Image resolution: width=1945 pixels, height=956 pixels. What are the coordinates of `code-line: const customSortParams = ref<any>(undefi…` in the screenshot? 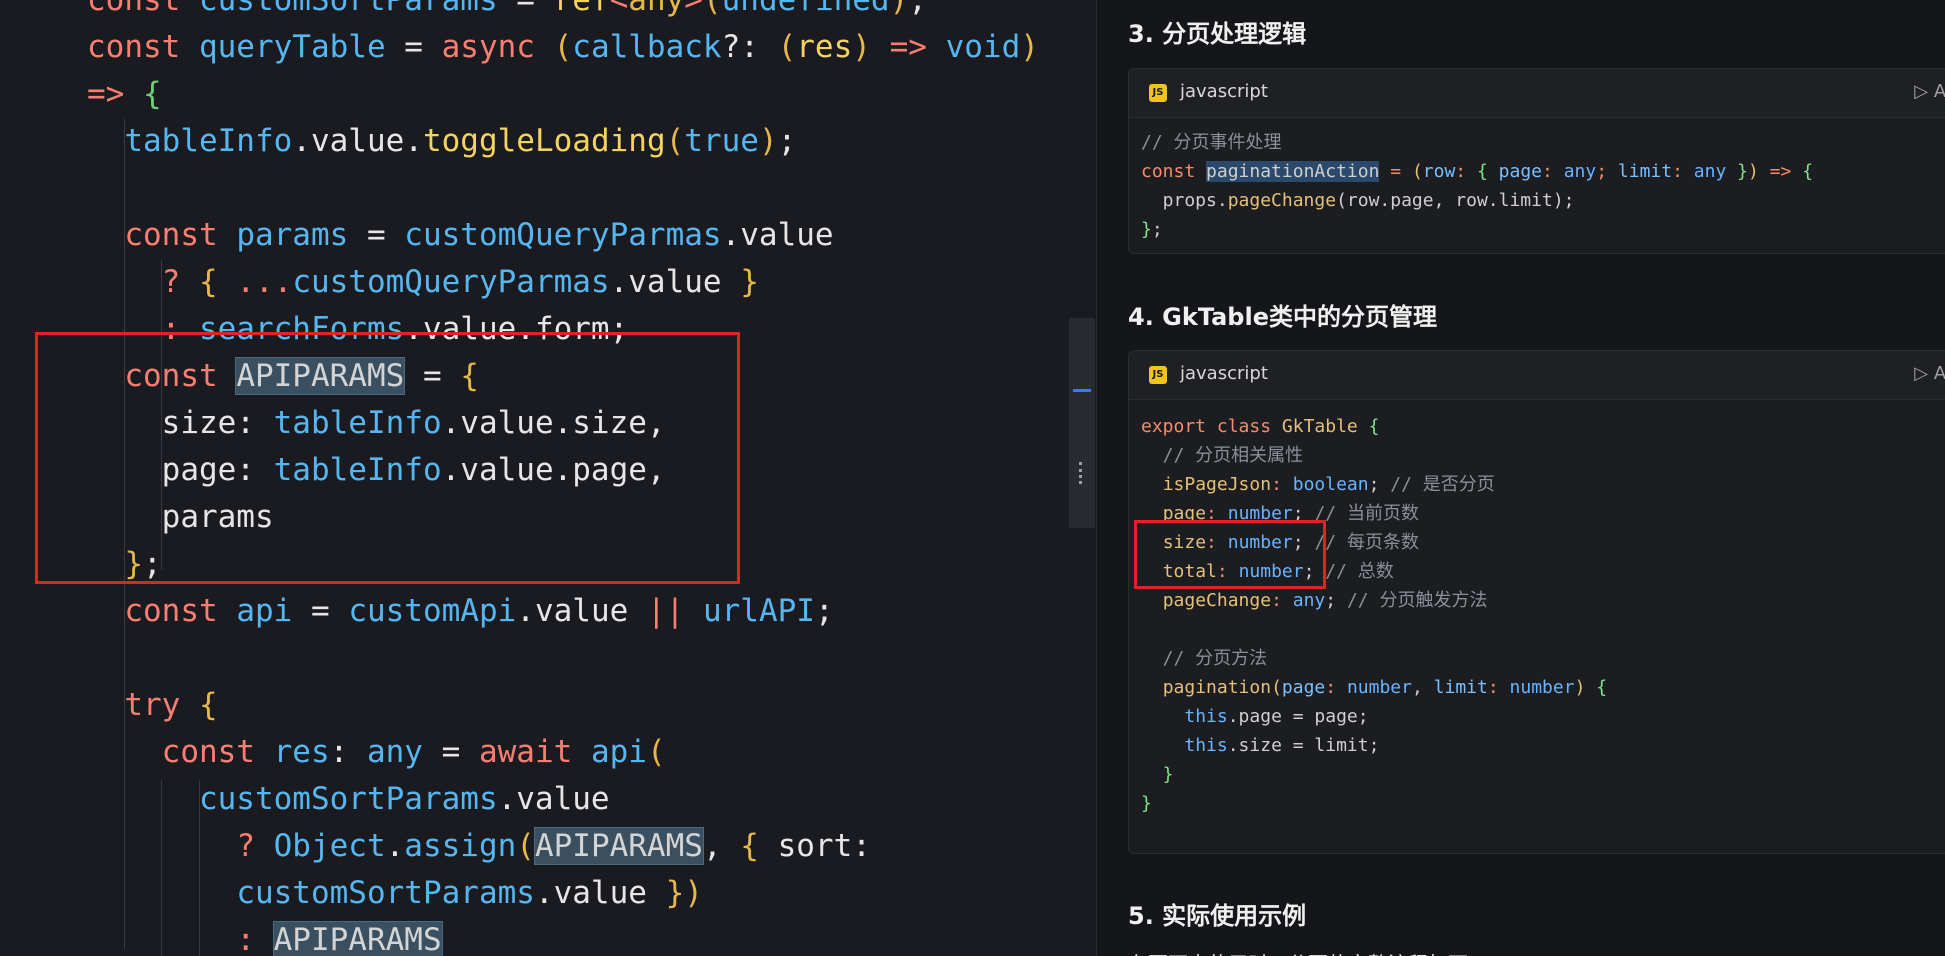 It's located at (507, 12).